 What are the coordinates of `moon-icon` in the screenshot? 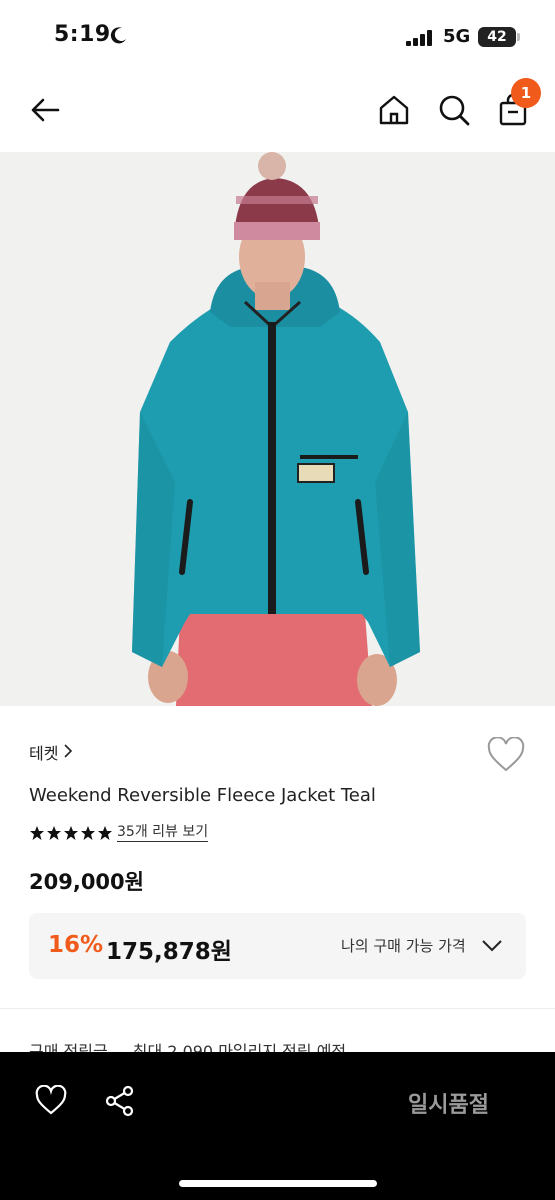 It's located at (118, 35).